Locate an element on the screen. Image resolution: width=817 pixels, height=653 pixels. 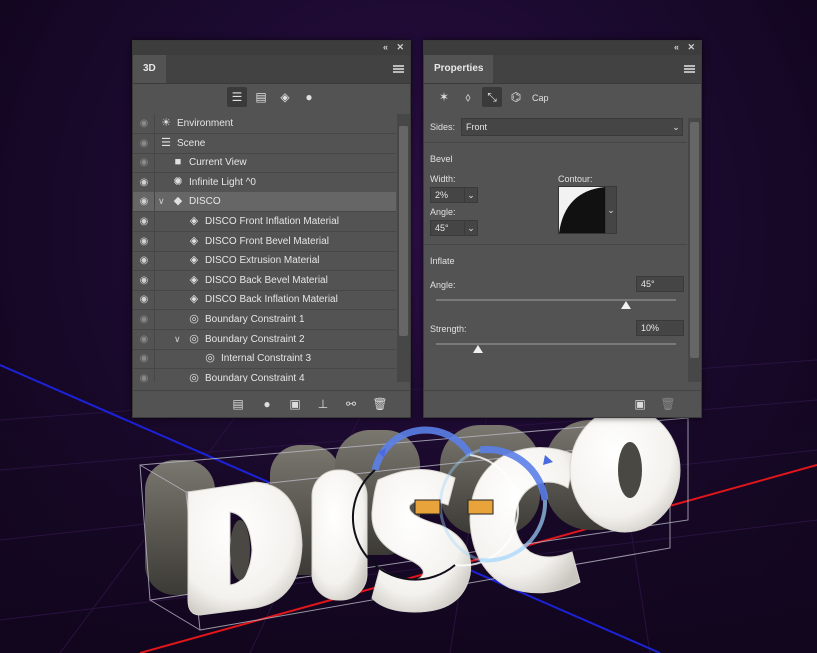
layer-type-icon: ◈ is located at coordinates (194, 260).